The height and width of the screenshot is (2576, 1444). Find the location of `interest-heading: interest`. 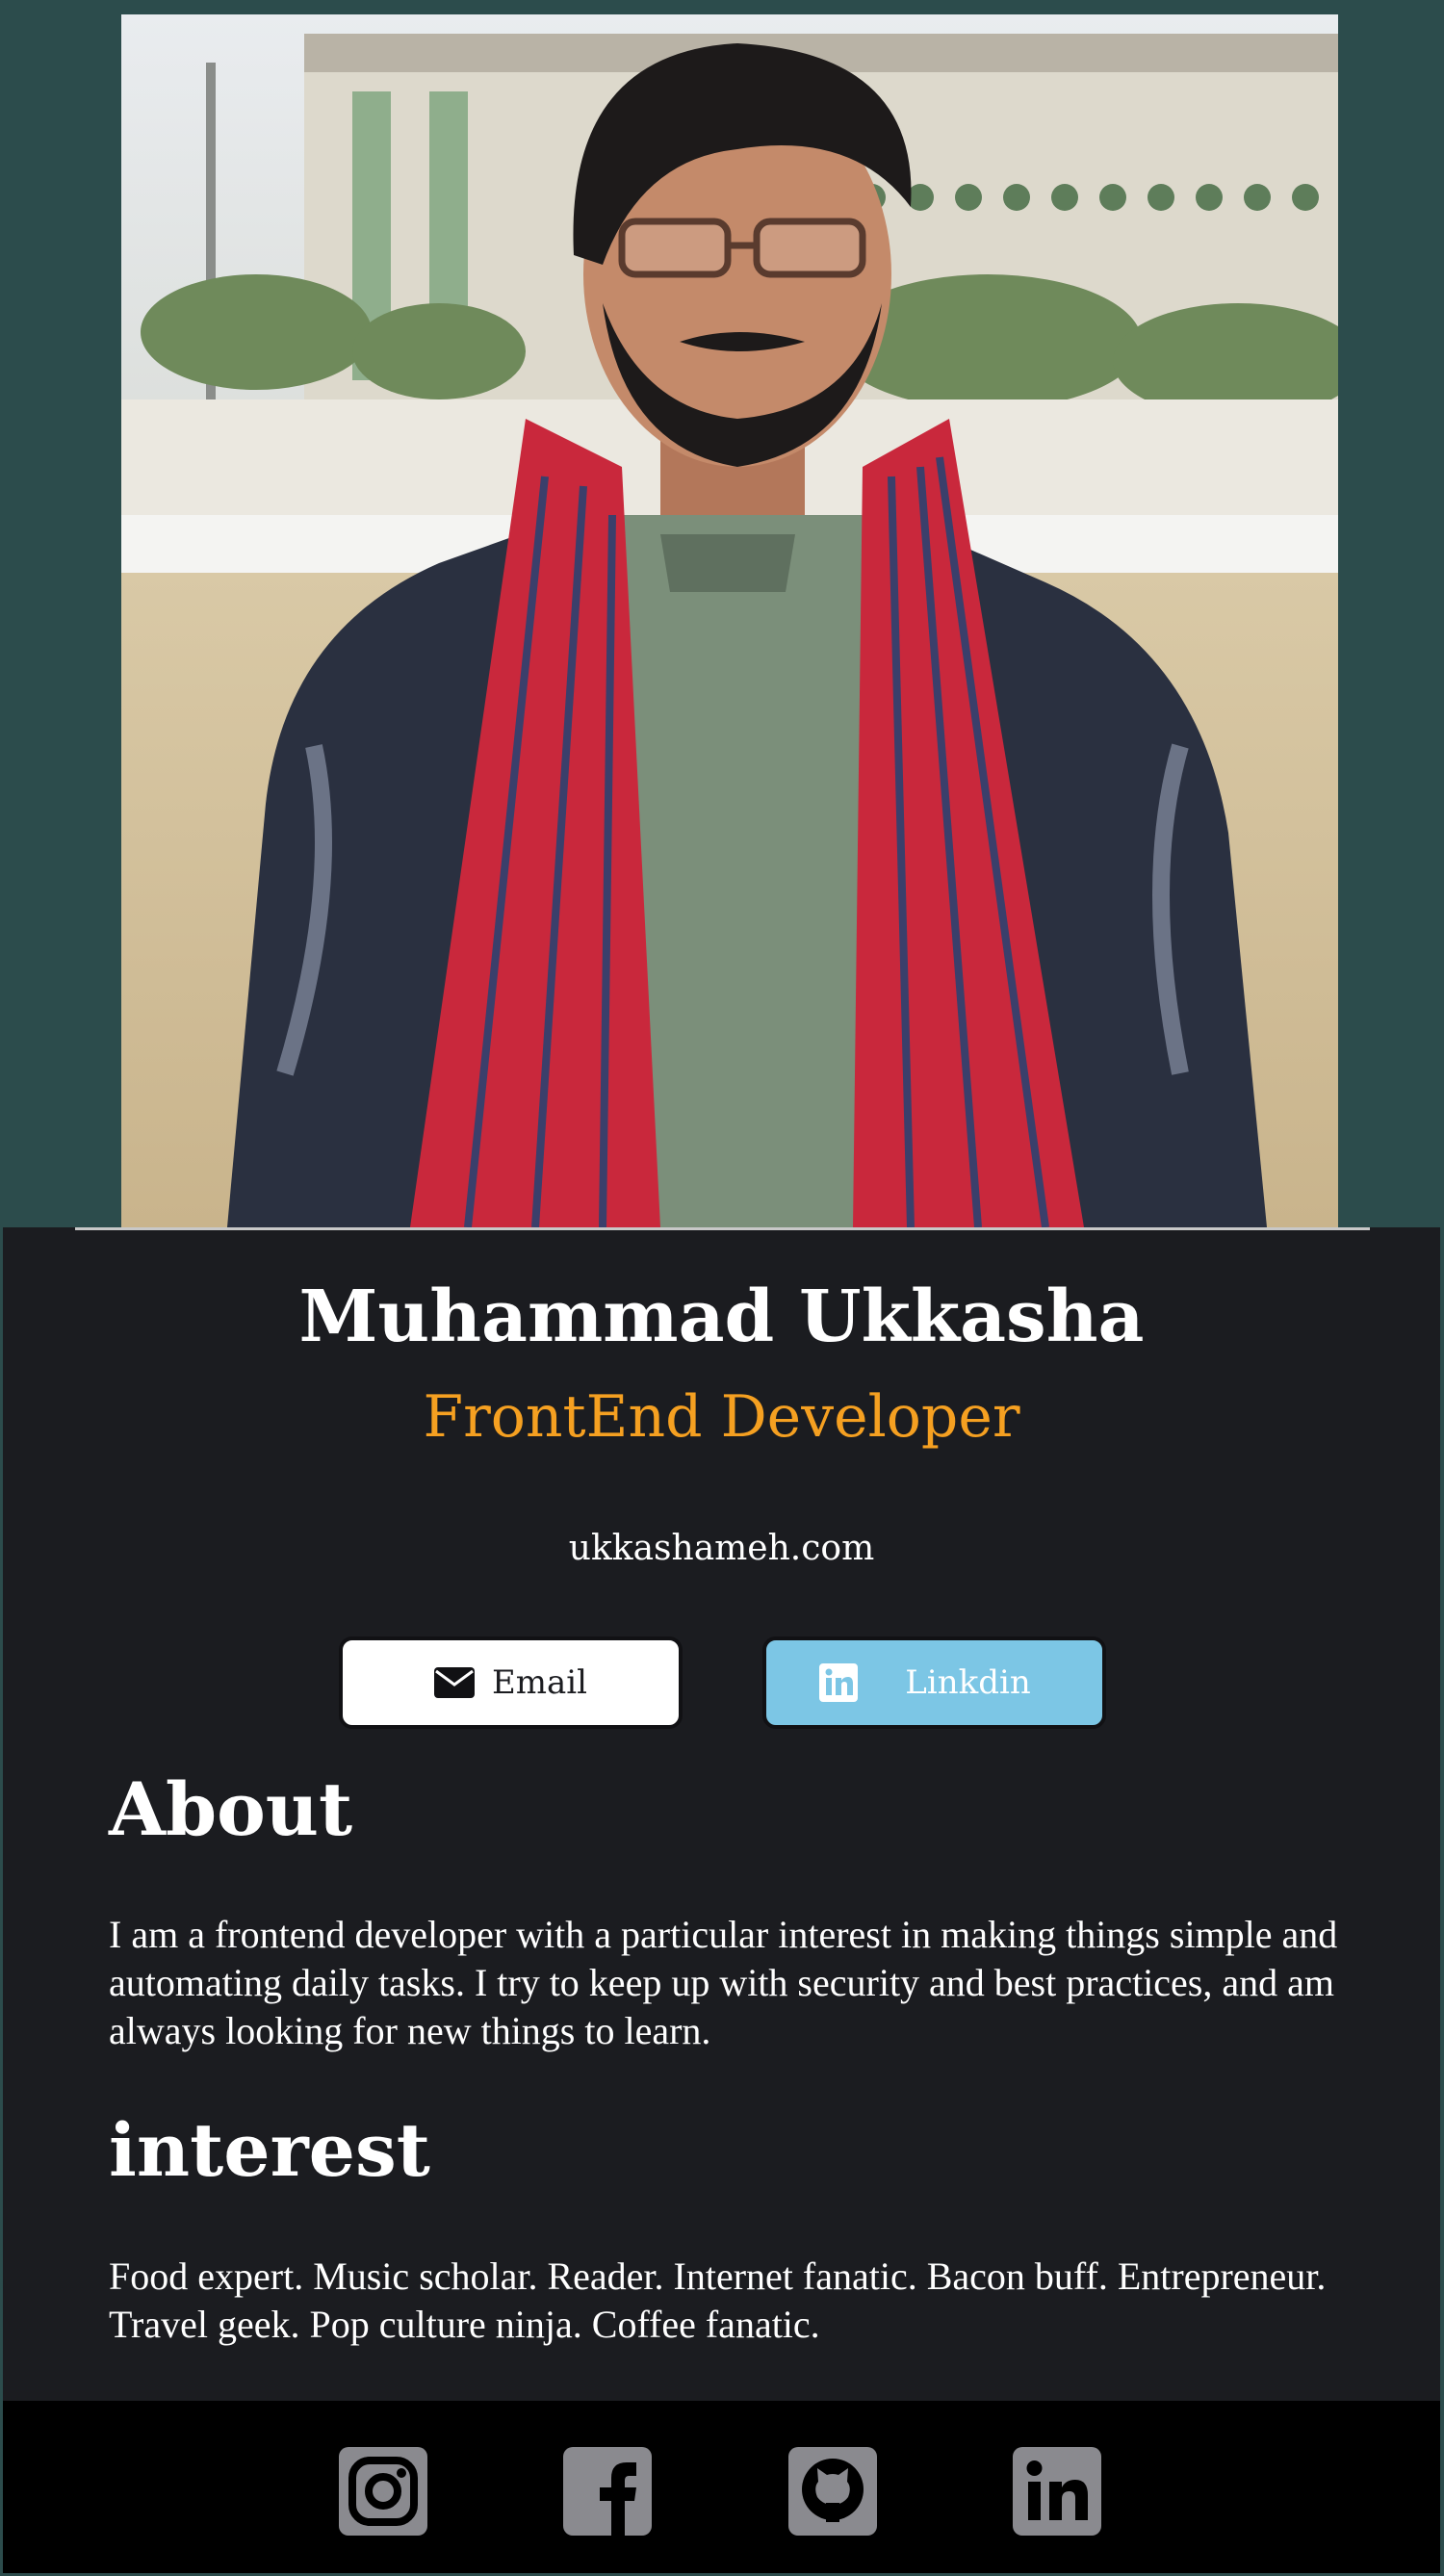

interest-heading: interest is located at coordinates (269, 2150).